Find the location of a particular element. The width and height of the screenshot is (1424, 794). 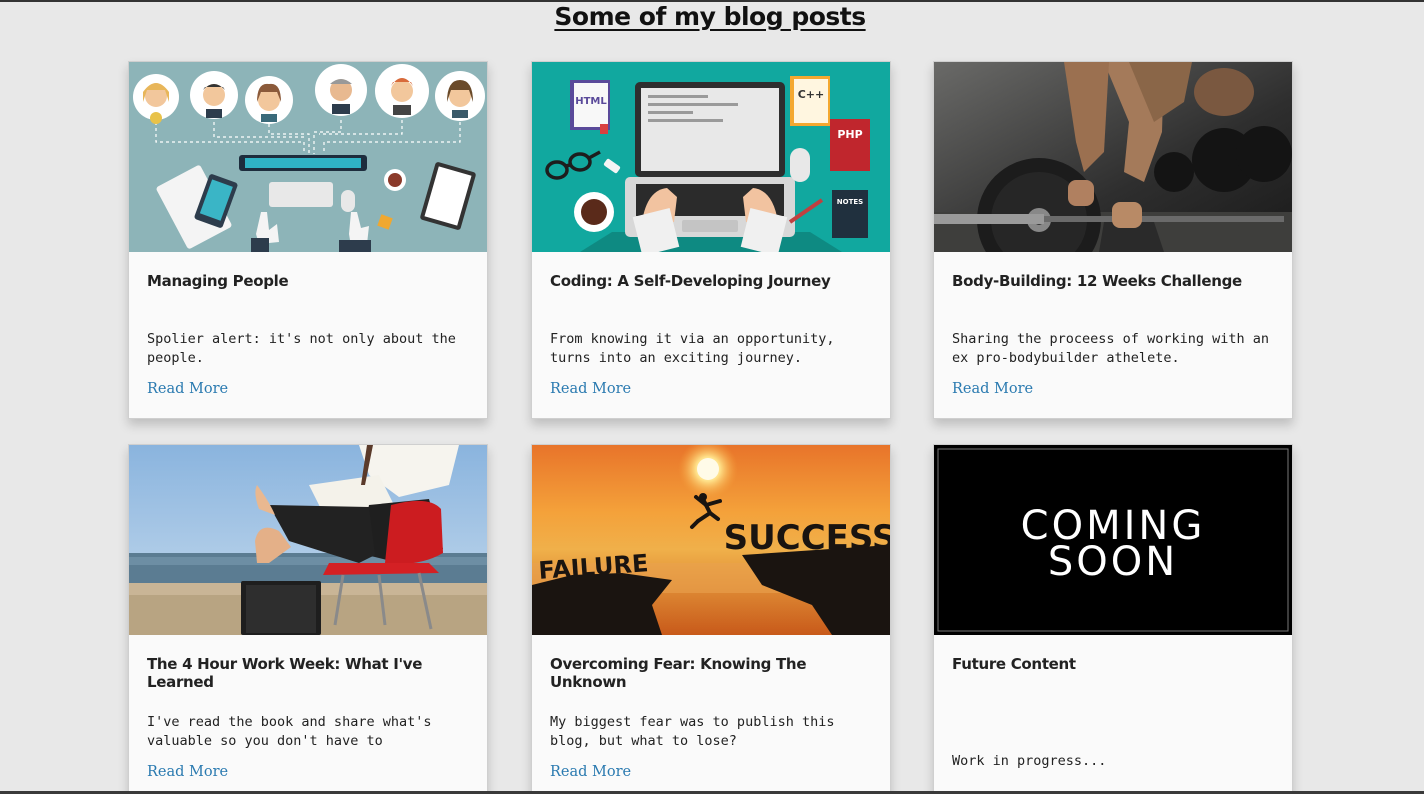

post-thumbnail: FAILURE SUCCESS is located at coordinates (711, 540).